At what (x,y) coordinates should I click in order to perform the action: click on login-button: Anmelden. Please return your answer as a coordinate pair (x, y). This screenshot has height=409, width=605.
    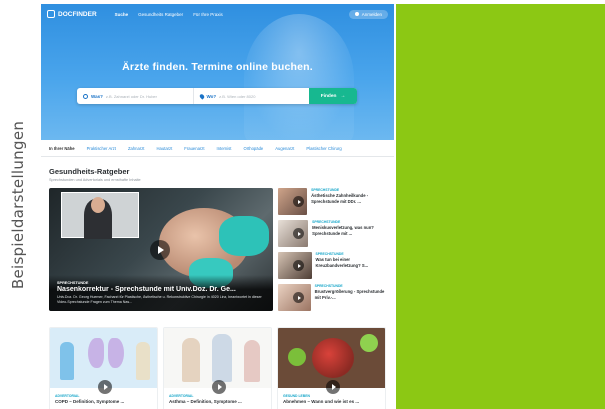
    Looking at the image, I should click on (368, 14).